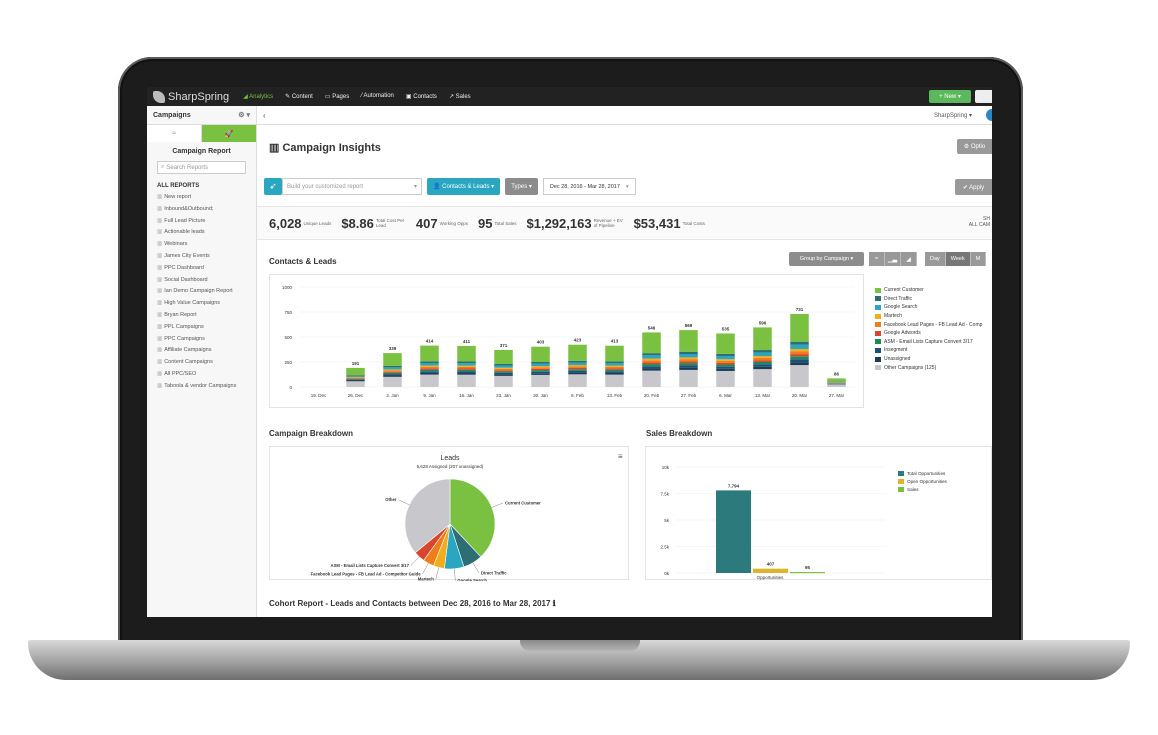  Describe the element at coordinates (201, 167) in the screenshot. I see `search-reports-input: ⌕Search Reports` at that location.